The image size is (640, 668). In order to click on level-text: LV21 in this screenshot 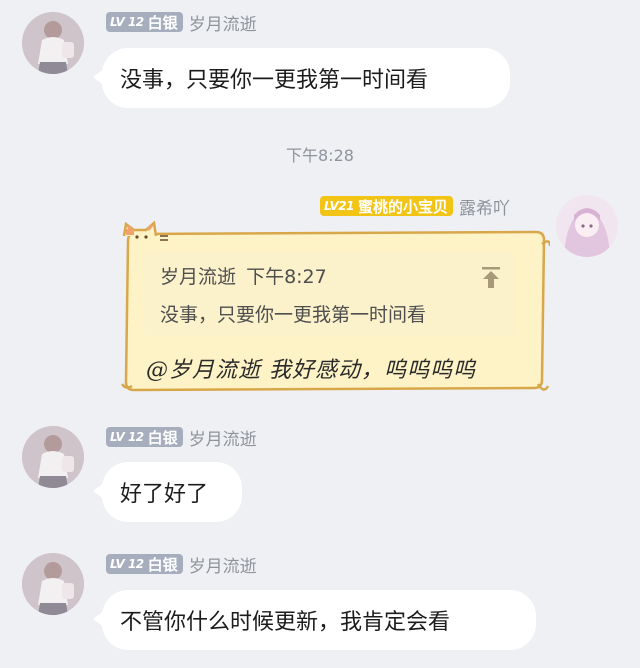, I will do `click(339, 206)`.